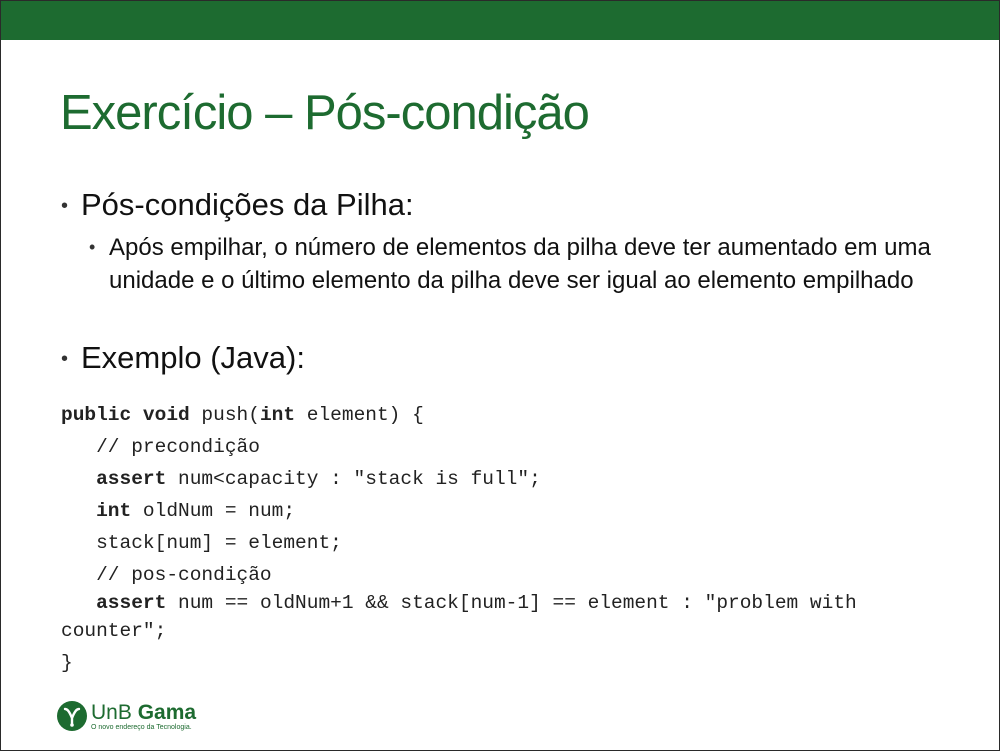  What do you see at coordinates (359, 415) in the screenshot?
I see `code-text: element) {` at bounding box center [359, 415].